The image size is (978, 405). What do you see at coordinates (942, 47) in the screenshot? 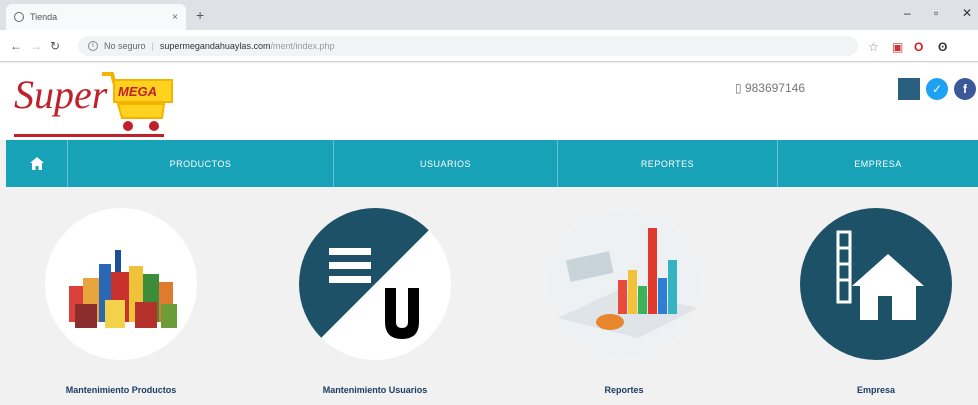
I see `extension-icon: ʘ` at bounding box center [942, 47].